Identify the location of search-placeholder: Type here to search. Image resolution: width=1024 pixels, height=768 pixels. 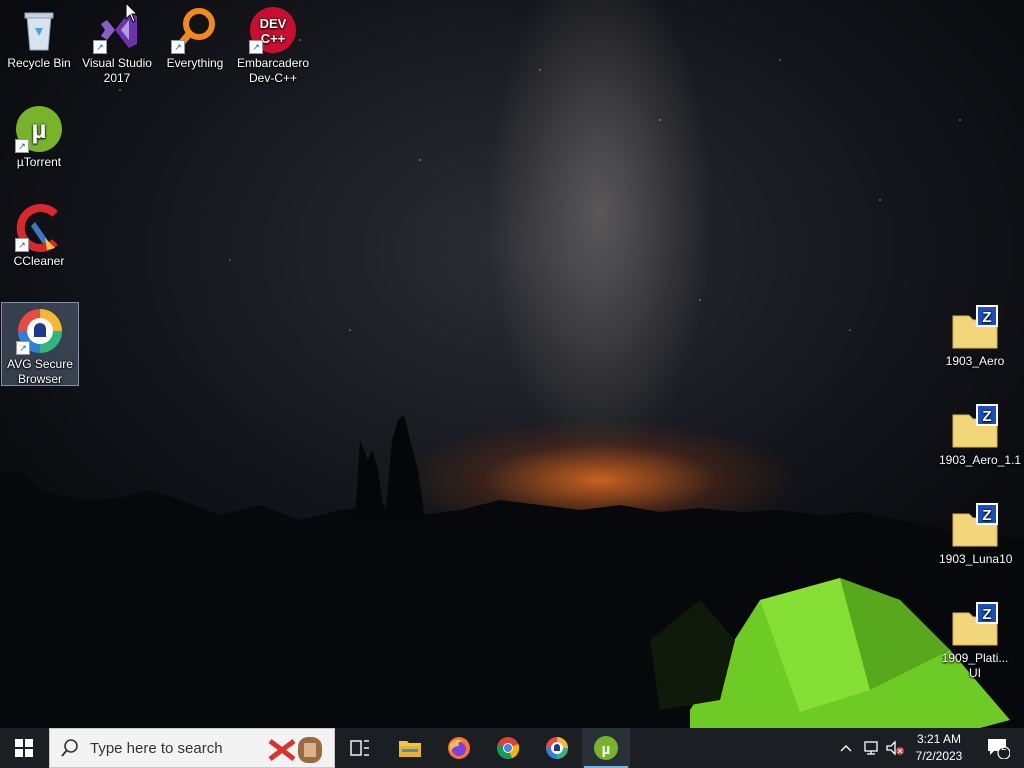
(156, 748).